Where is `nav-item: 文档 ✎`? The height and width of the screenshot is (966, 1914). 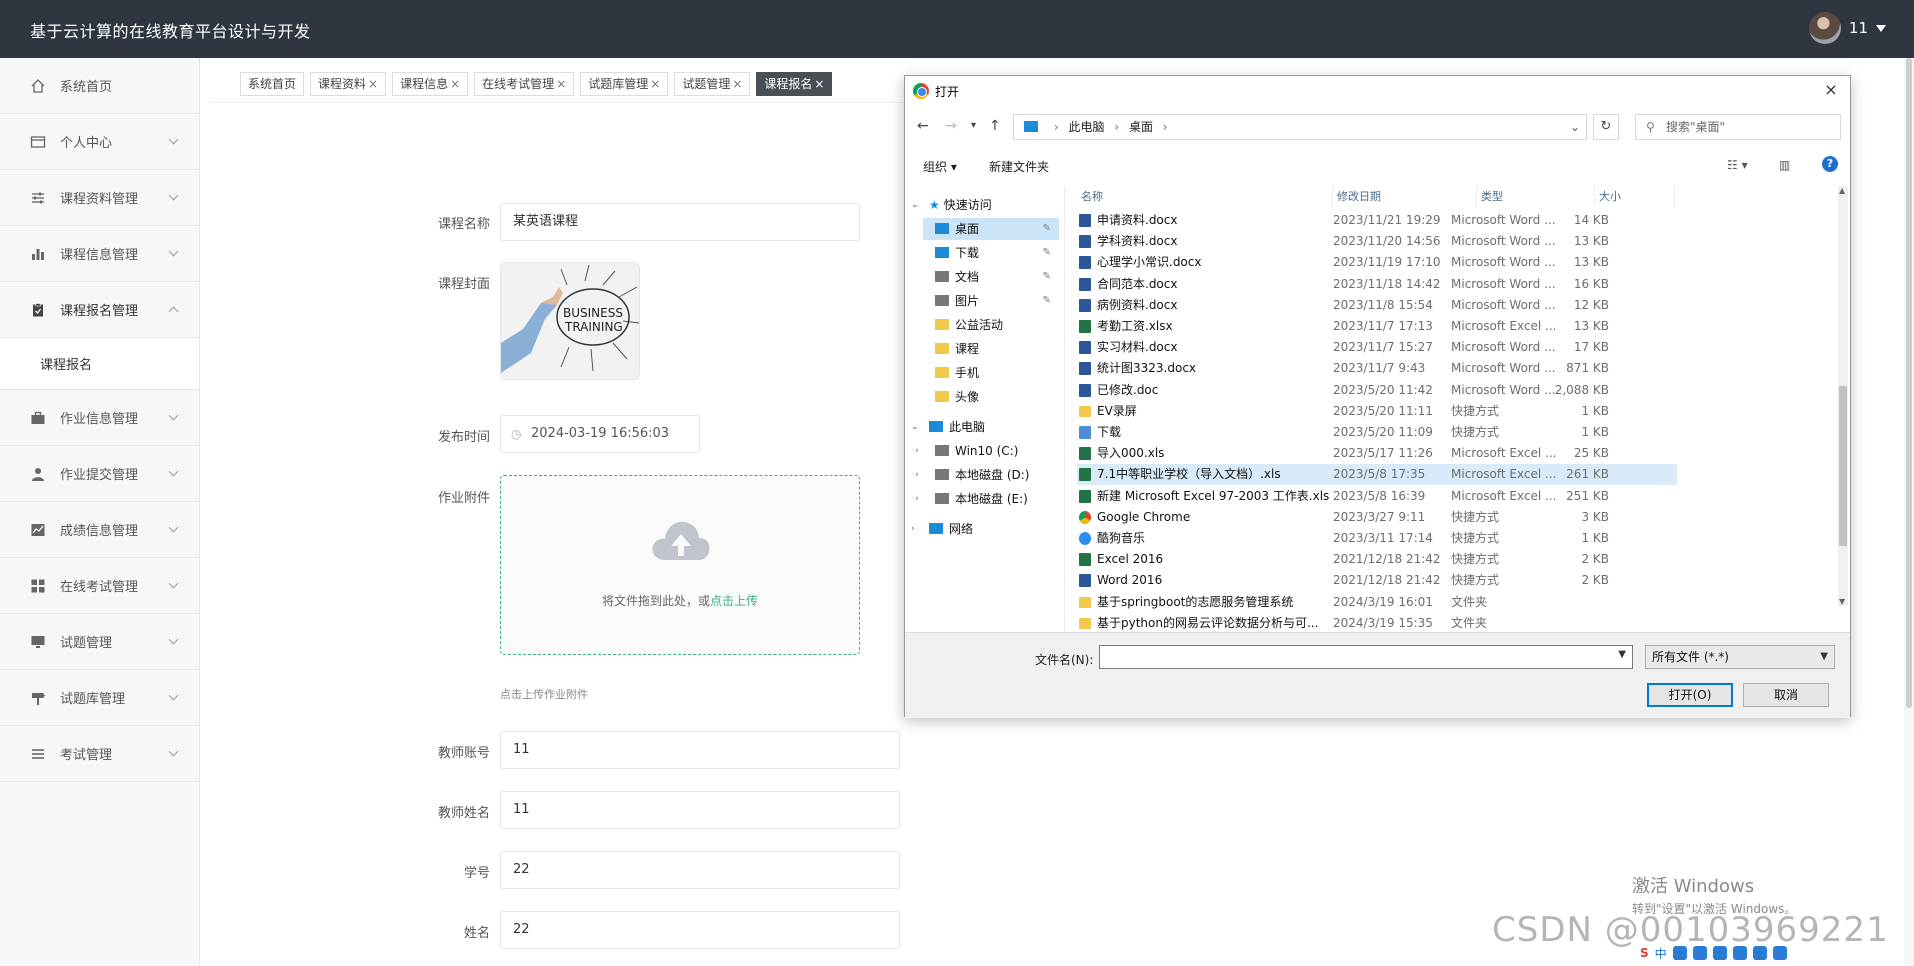
nav-item: 文档 ✎ is located at coordinates (991, 277).